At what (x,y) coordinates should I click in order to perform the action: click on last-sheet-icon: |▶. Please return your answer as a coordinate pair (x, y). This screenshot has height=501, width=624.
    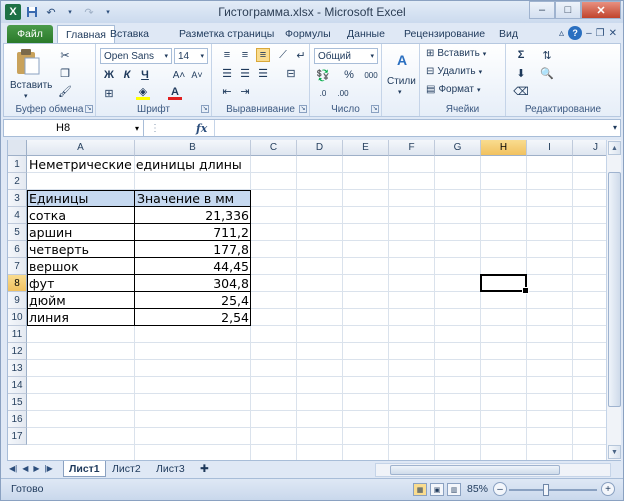
    Looking at the image, I should click on (49, 468).